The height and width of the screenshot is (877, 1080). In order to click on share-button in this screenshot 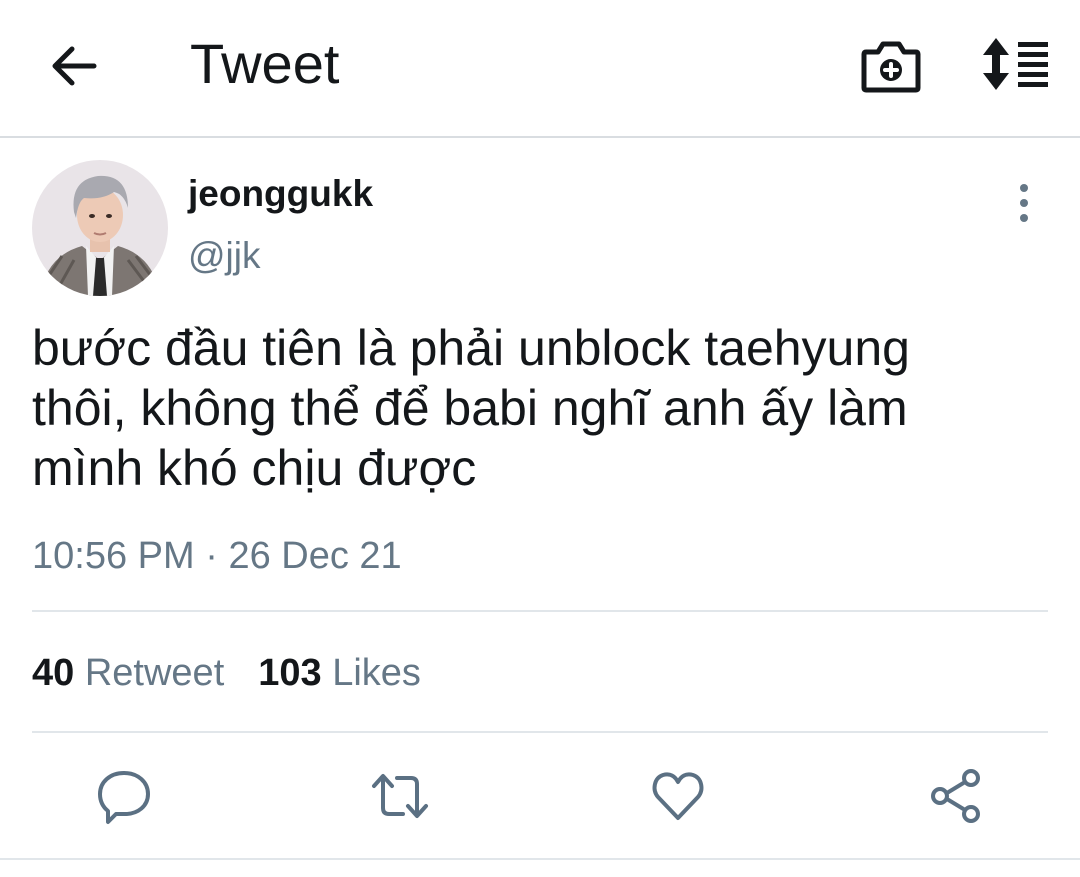, I will do `click(956, 796)`.